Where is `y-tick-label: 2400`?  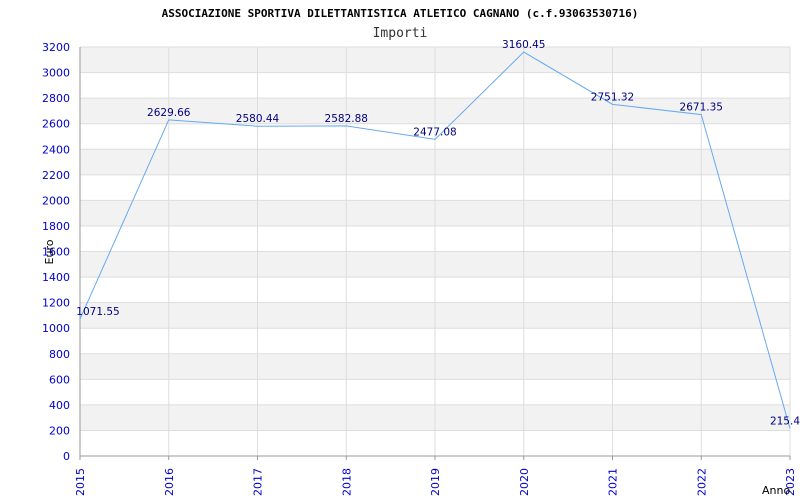
y-tick-label: 2400 is located at coordinates (56, 149).